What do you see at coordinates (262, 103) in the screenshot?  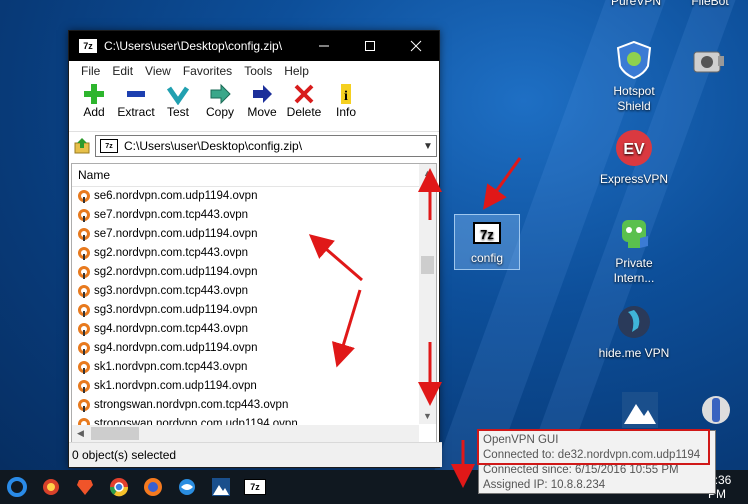 I see `move-button: Move` at bounding box center [262, 103].